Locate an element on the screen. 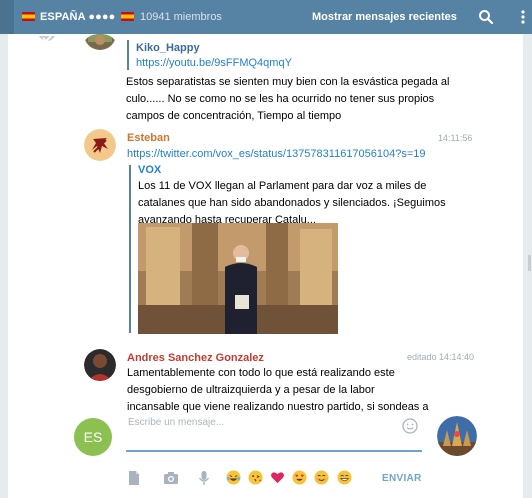 Image resolution: width=532 pixels, height=498 pixels. chat-title: ESPAÑA ●●●● is located at coordinates (77, 17).